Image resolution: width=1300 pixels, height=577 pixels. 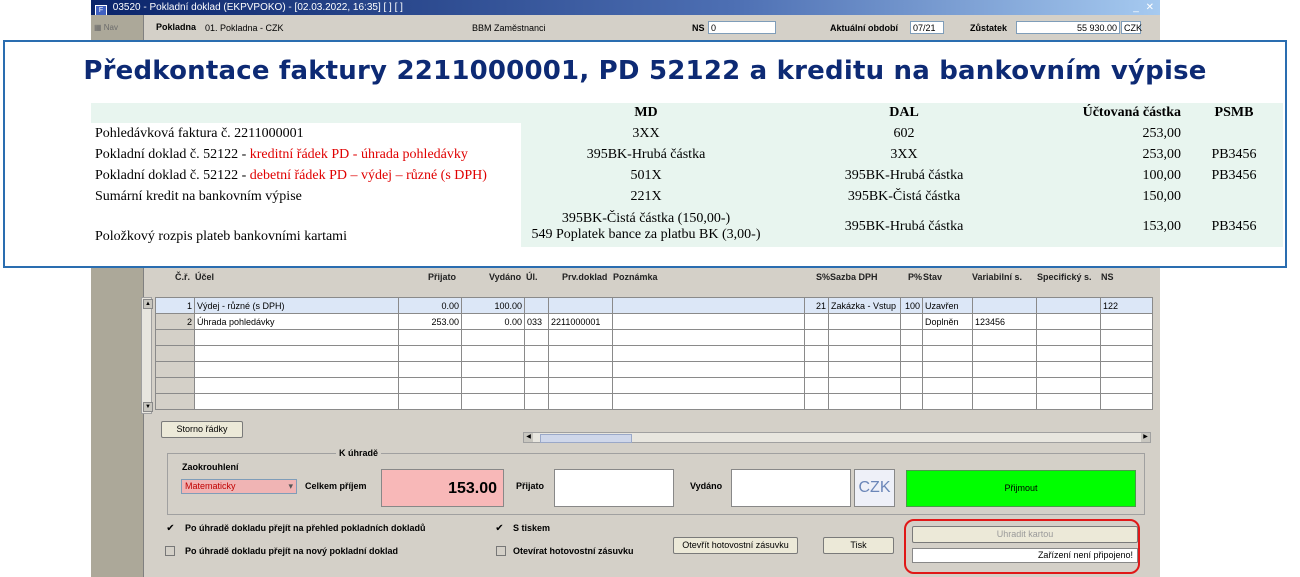 I want to click on rounding-select: Matematicky ▾, so click(x=239, y=486).